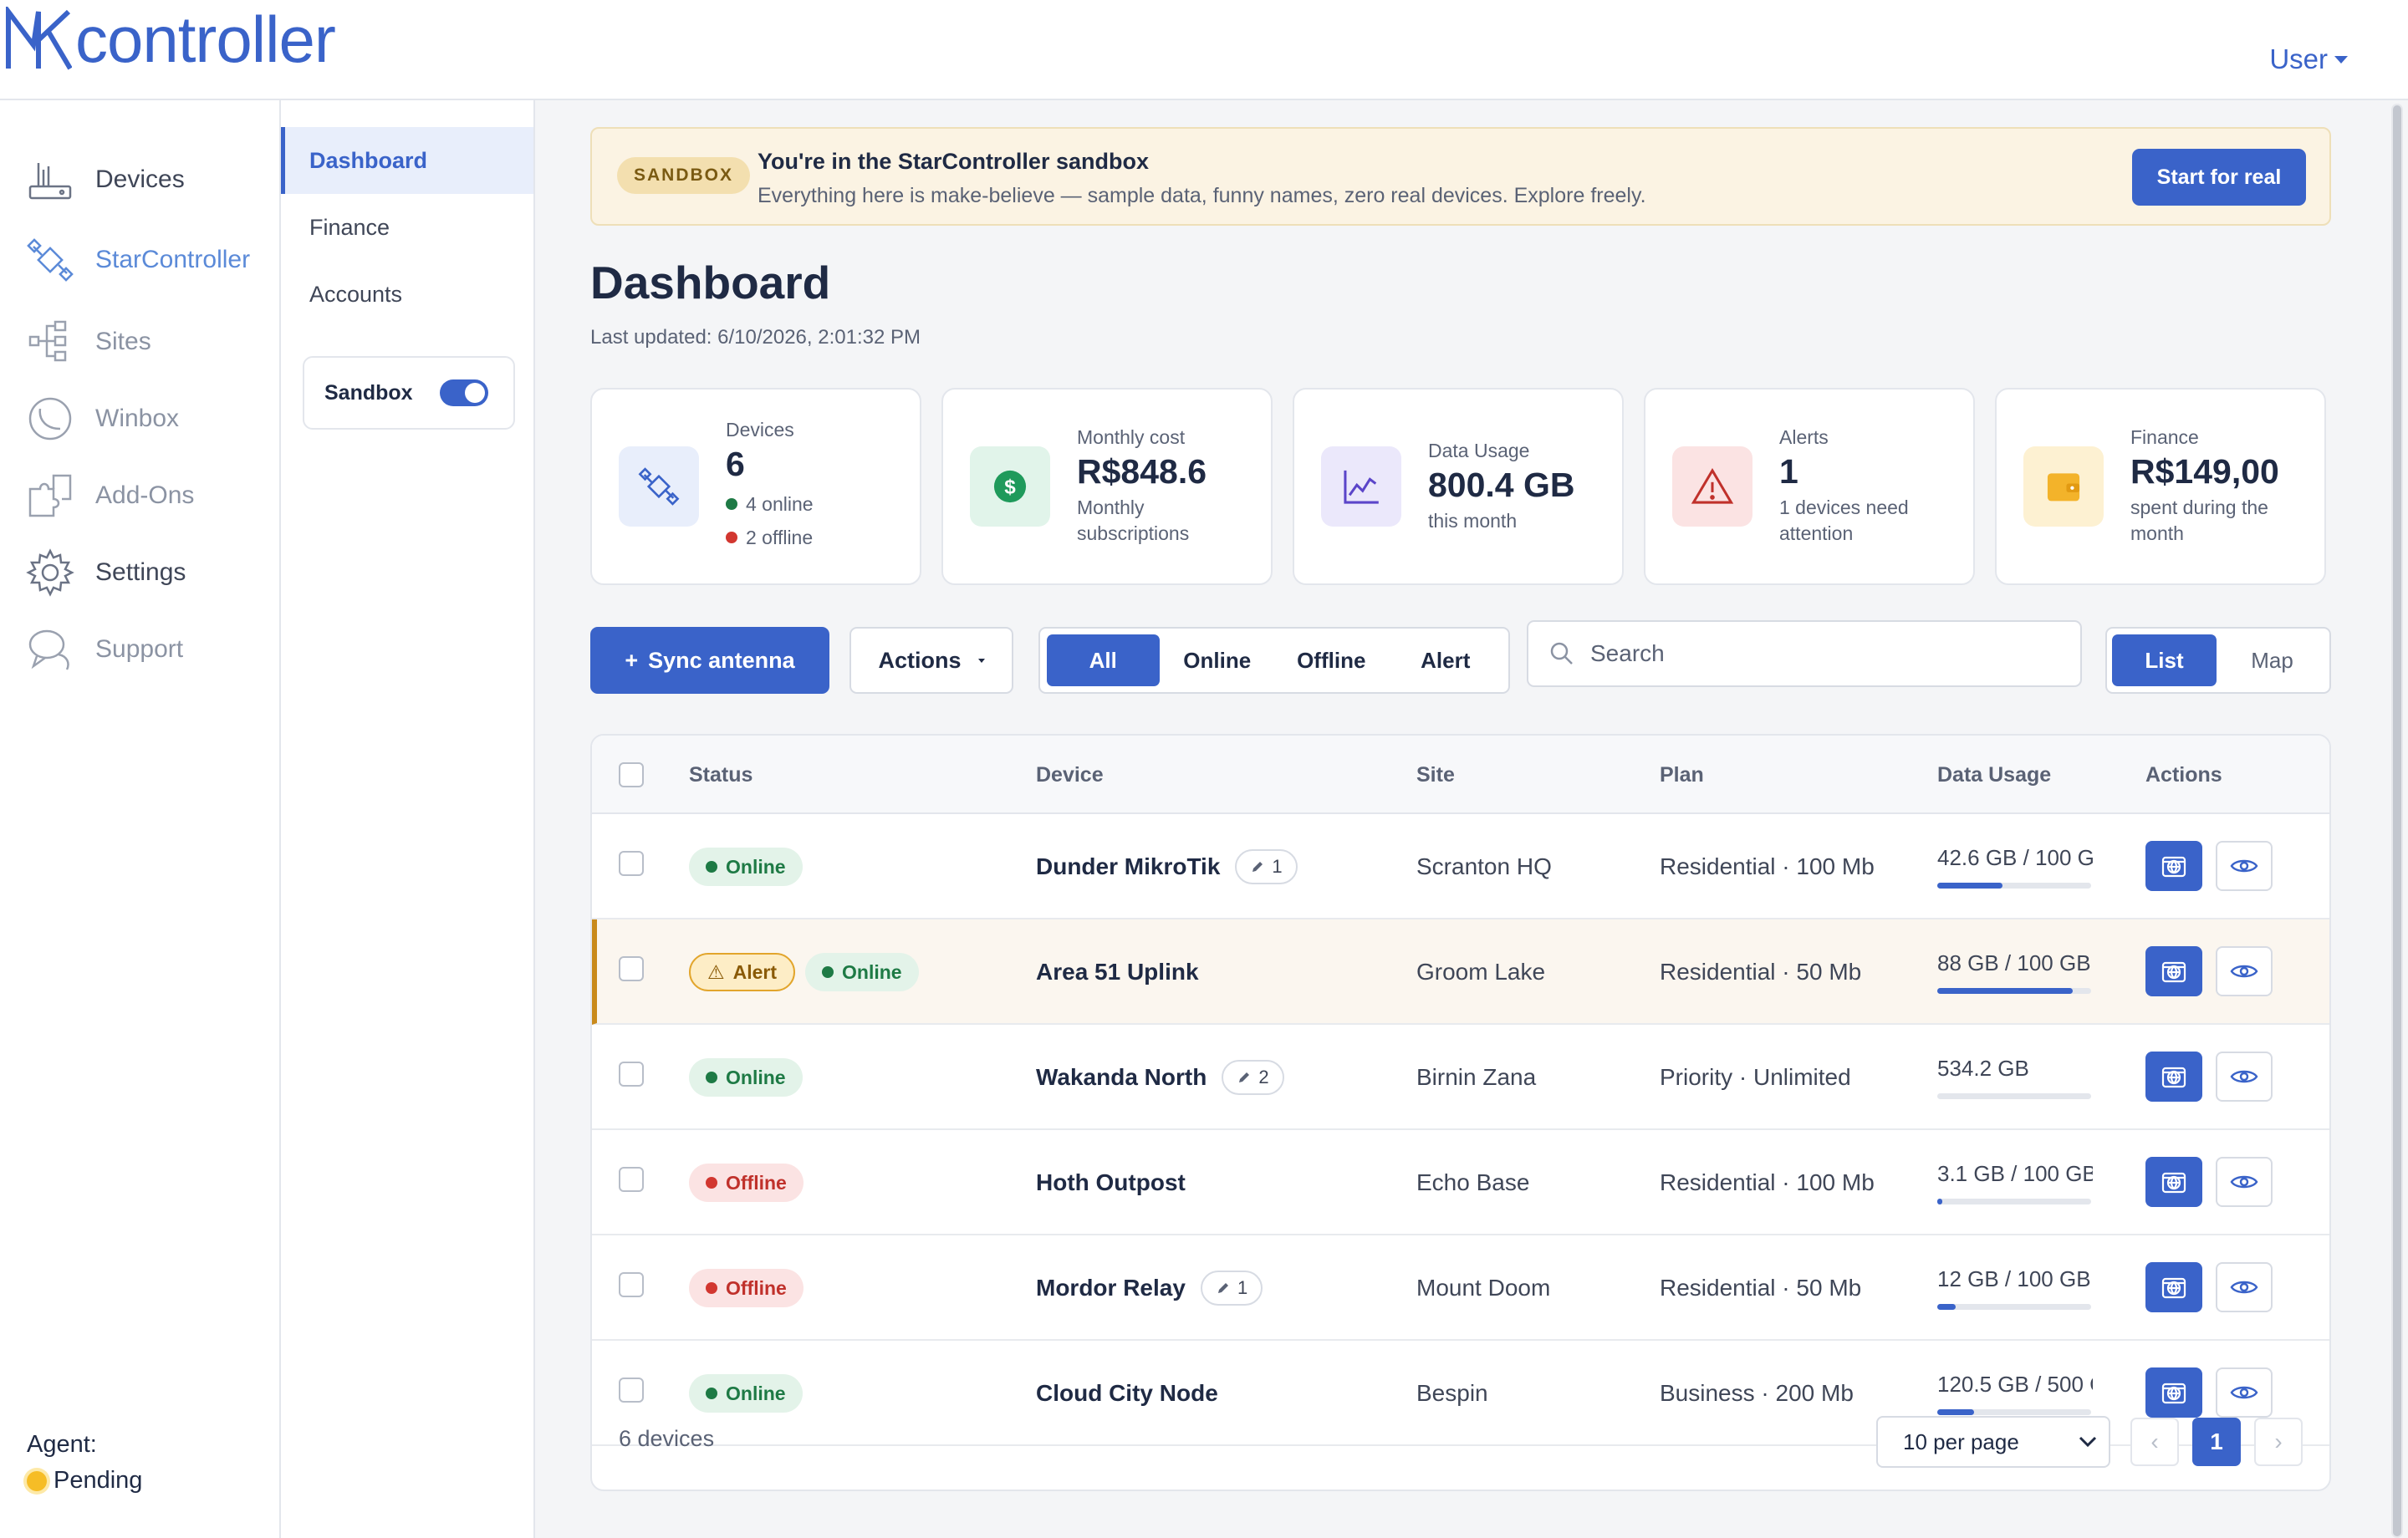  I want to click on sandbox-toggle-card: Sandbox, so click(409, 393).